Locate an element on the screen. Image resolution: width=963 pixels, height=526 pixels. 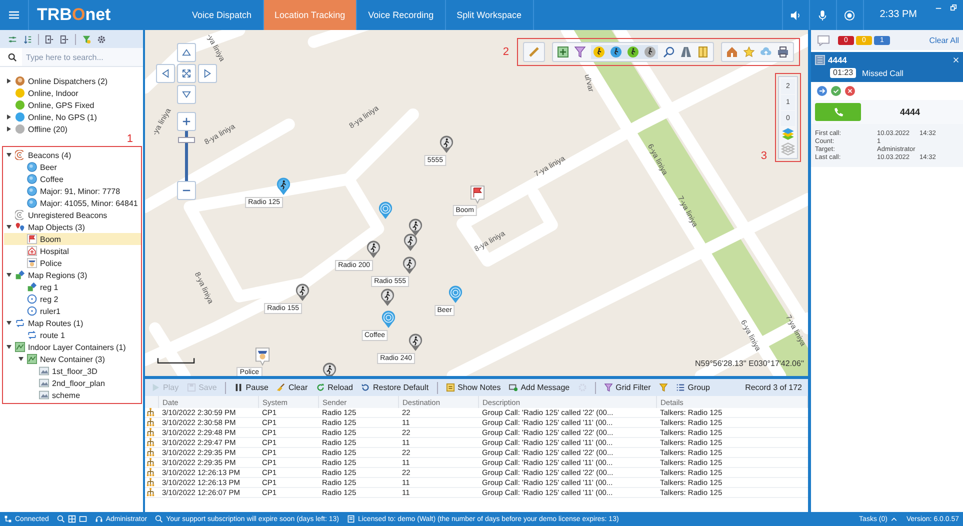
tree-row: Coffee is located at coordinates (72, 179).